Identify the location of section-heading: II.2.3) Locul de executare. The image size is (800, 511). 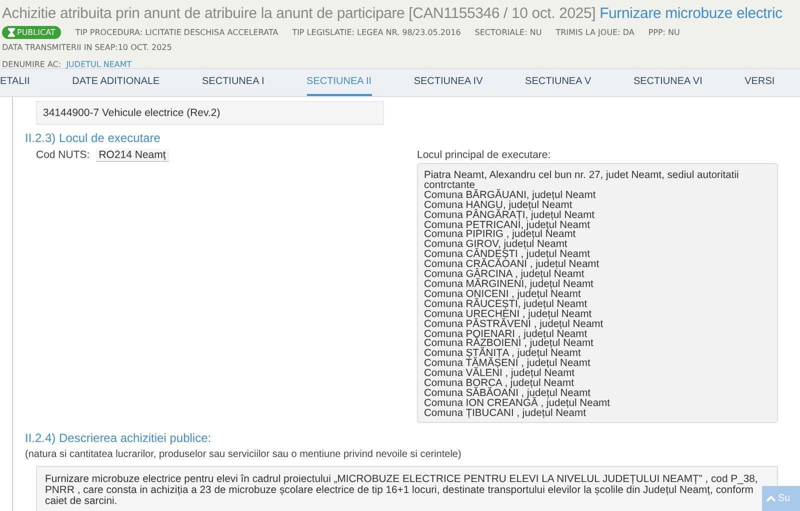
(93, 138).